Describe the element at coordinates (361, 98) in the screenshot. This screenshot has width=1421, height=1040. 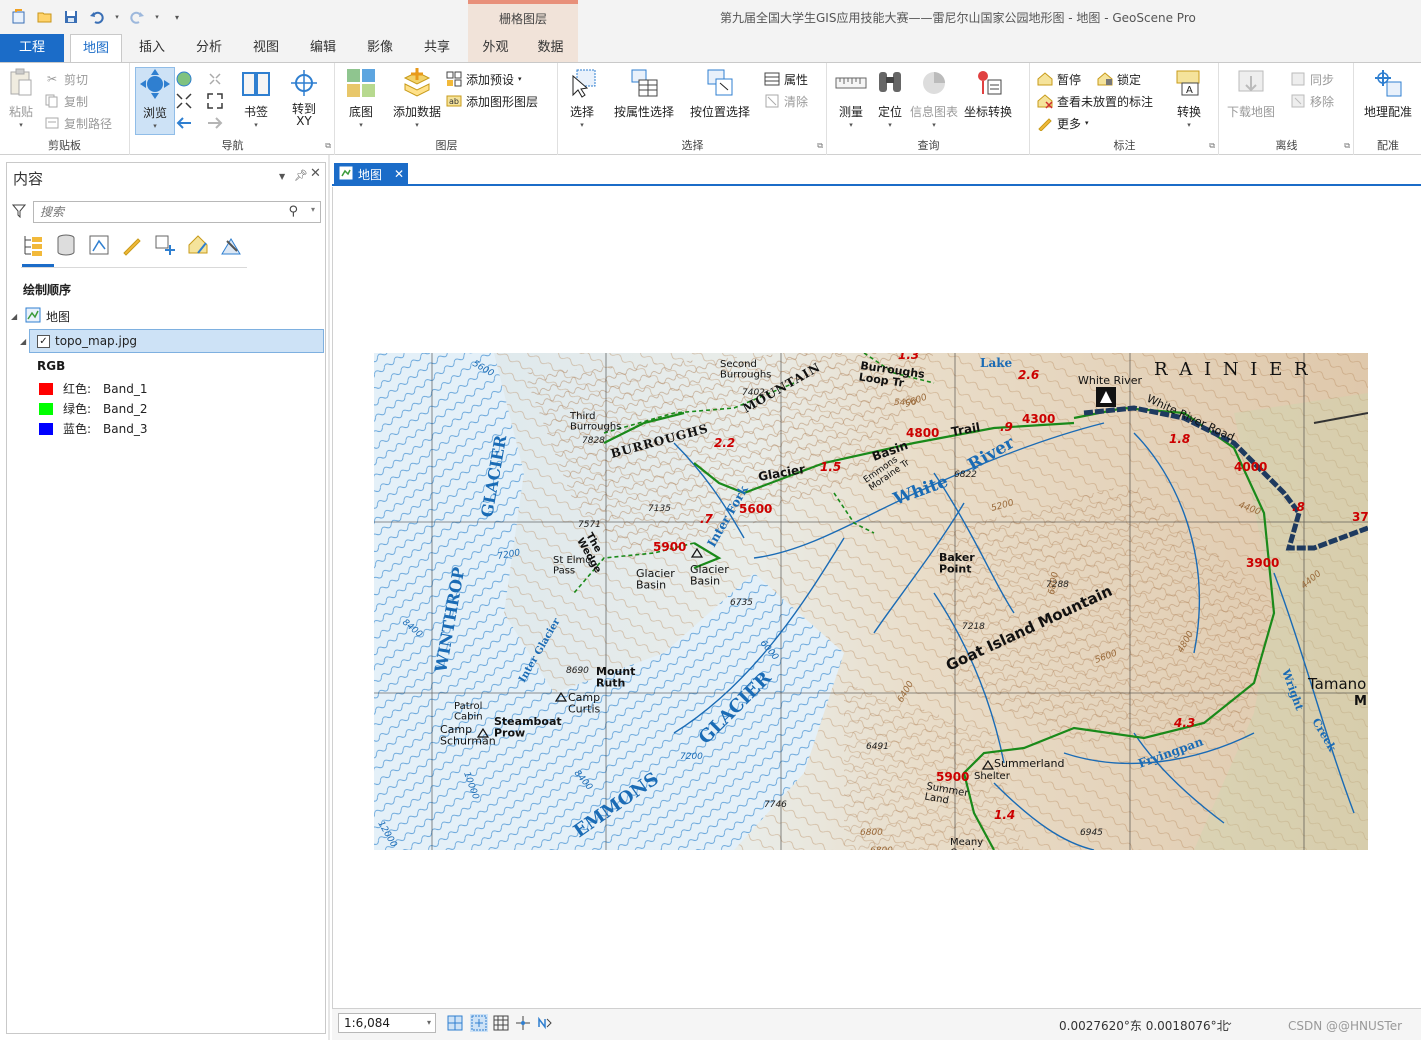
I see `basemap-button: 底图 ▾` at that location.